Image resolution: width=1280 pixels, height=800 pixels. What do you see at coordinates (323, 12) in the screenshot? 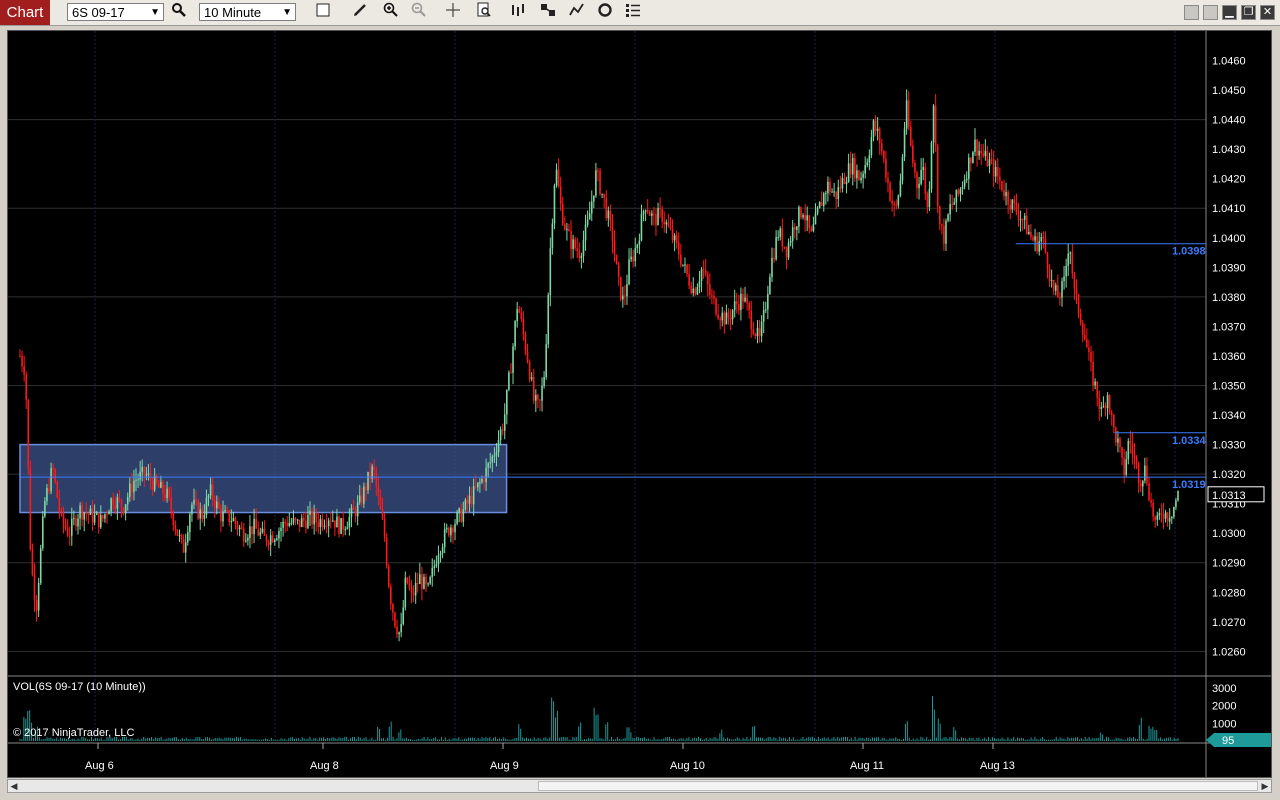
I see `box-icon` at bounding box center [323, 12].